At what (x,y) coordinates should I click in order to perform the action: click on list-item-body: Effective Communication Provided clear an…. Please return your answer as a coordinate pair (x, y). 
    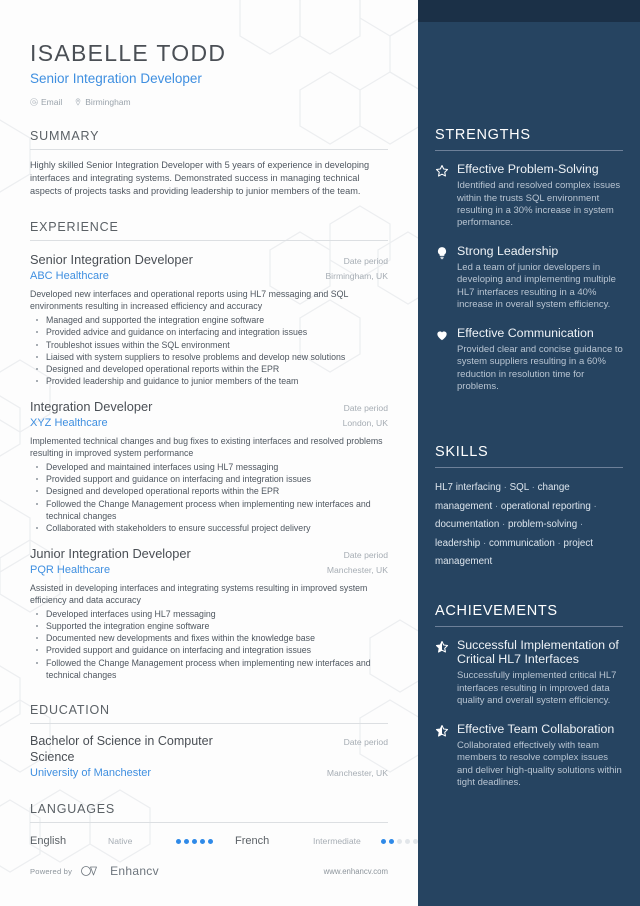
    Looking at the image, I should click on (540, 360).